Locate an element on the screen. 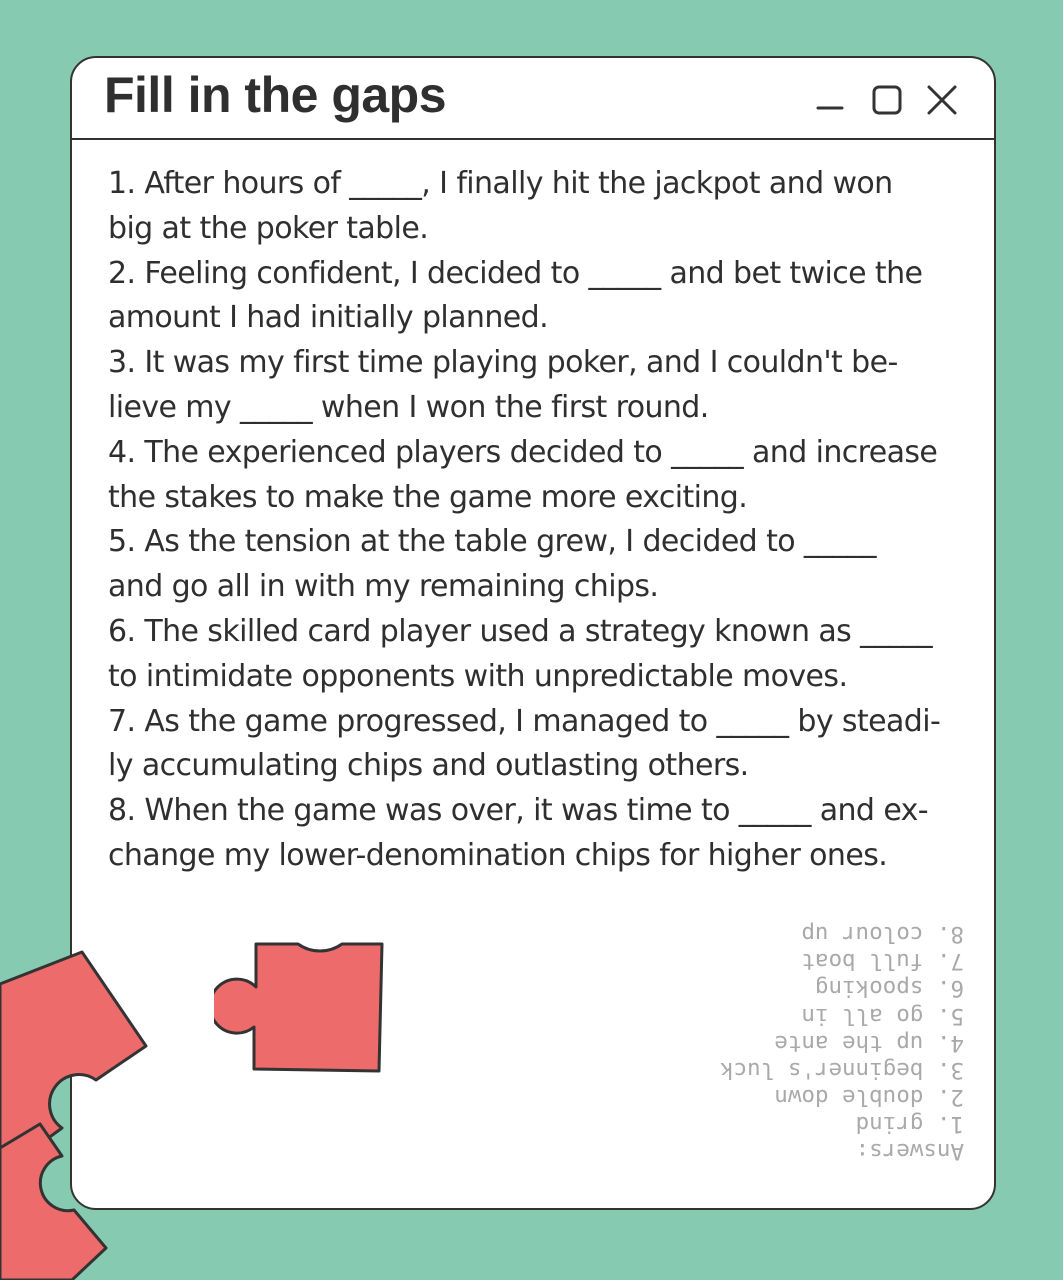 This screenshot has width=1063, height=1280. exercise-line: big at the poker table. is located at coordinates (268, 228).